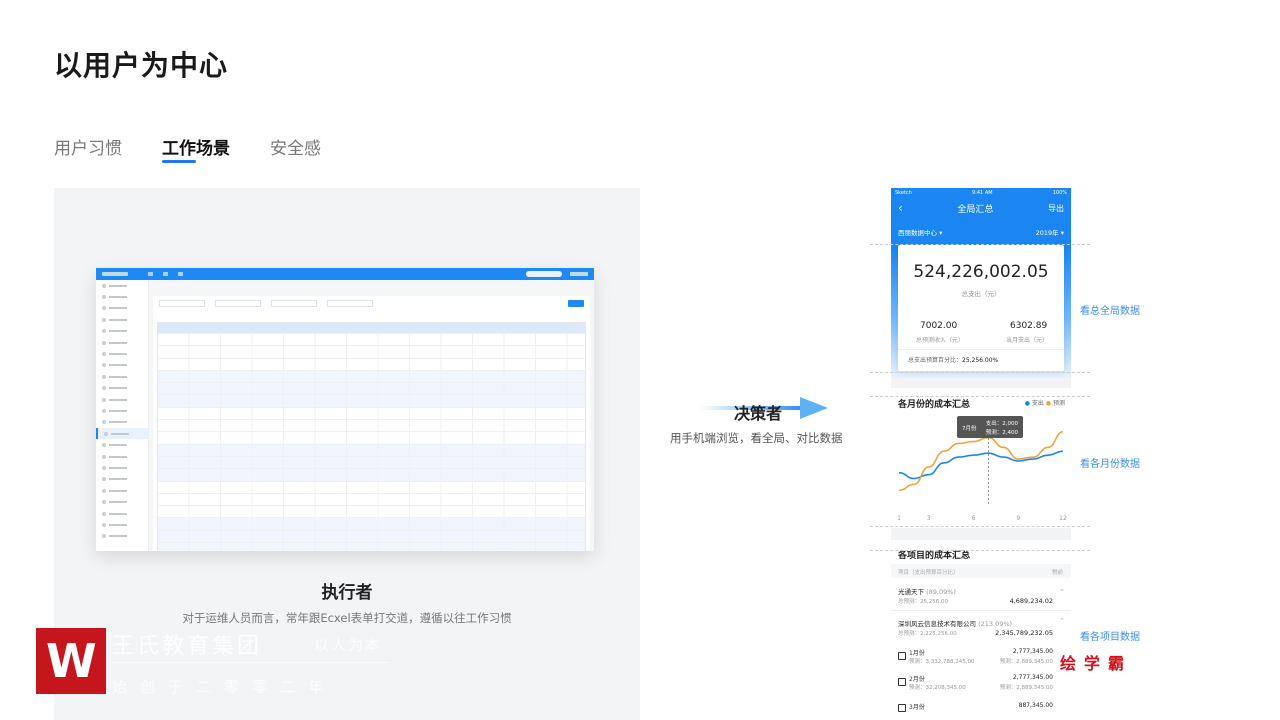 This screenshot has width=1280, height=720. Describe the element at coordinates (1018, 518) in the screenshot. I see `x-tick-label: 9` at that location.